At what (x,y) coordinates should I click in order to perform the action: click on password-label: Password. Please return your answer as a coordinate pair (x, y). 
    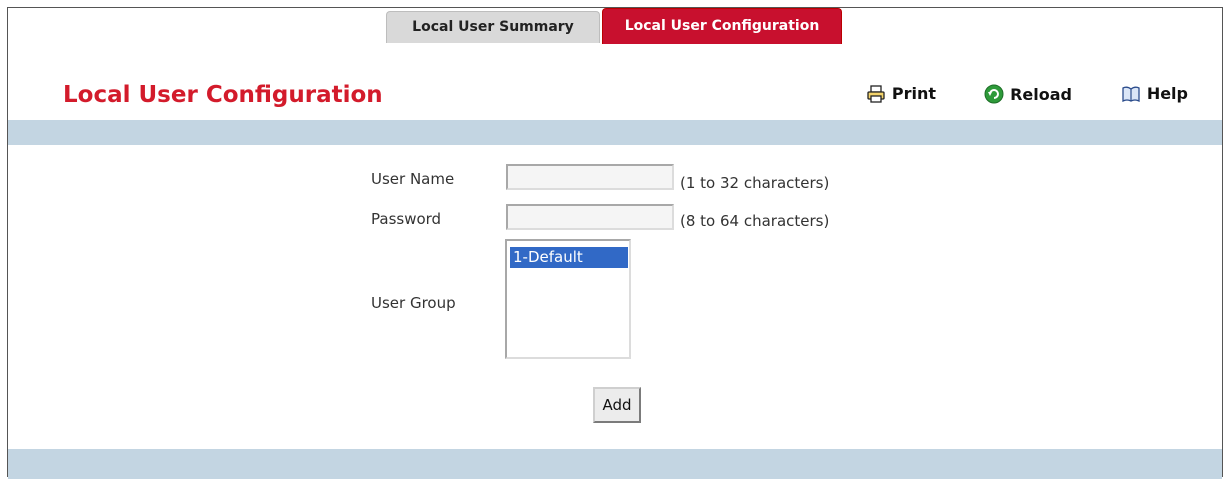
    Looking at the image, I should click on (406, 219).